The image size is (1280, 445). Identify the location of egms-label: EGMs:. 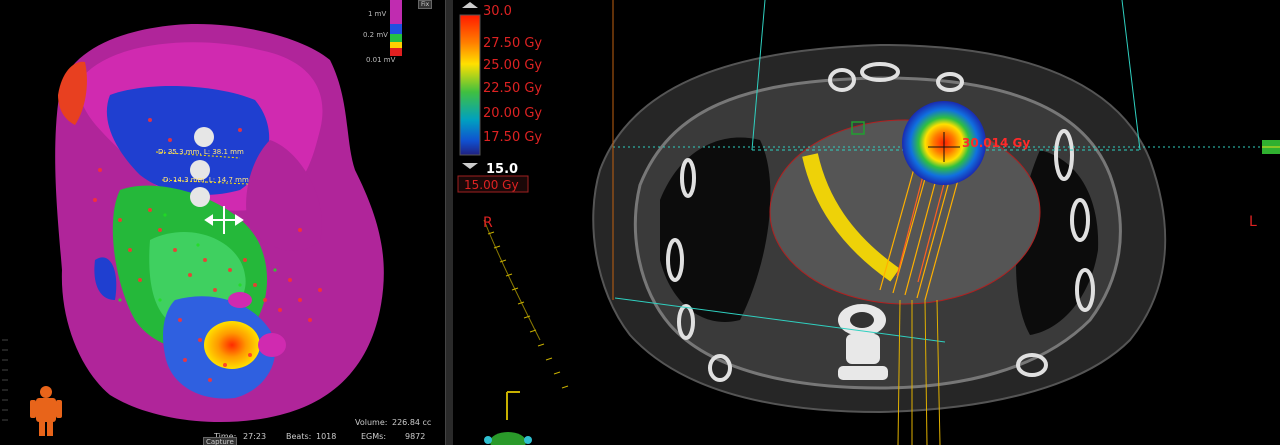
(374, 436).